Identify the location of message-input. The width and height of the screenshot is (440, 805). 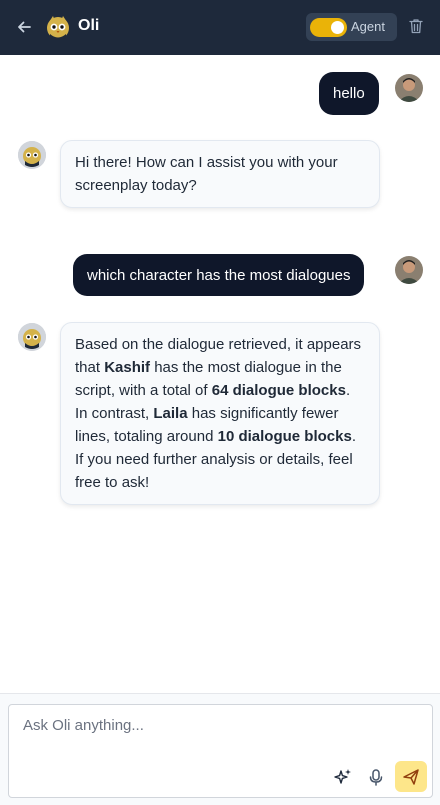
(220, 735).